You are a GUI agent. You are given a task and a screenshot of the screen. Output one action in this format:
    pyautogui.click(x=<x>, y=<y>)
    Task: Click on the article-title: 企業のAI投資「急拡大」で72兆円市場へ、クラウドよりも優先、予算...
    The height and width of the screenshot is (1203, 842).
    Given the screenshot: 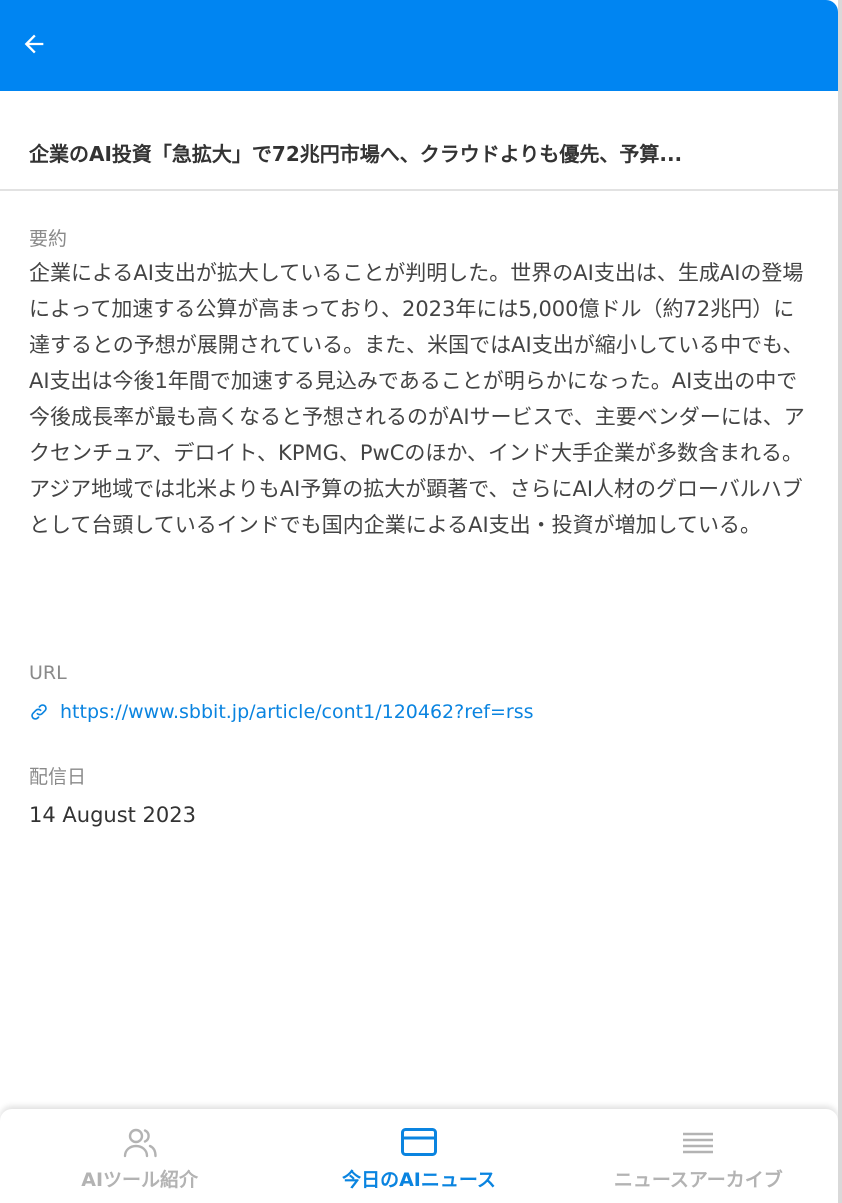 What is the action you would take?
    pyautogui.click(x=356, y=154)
    